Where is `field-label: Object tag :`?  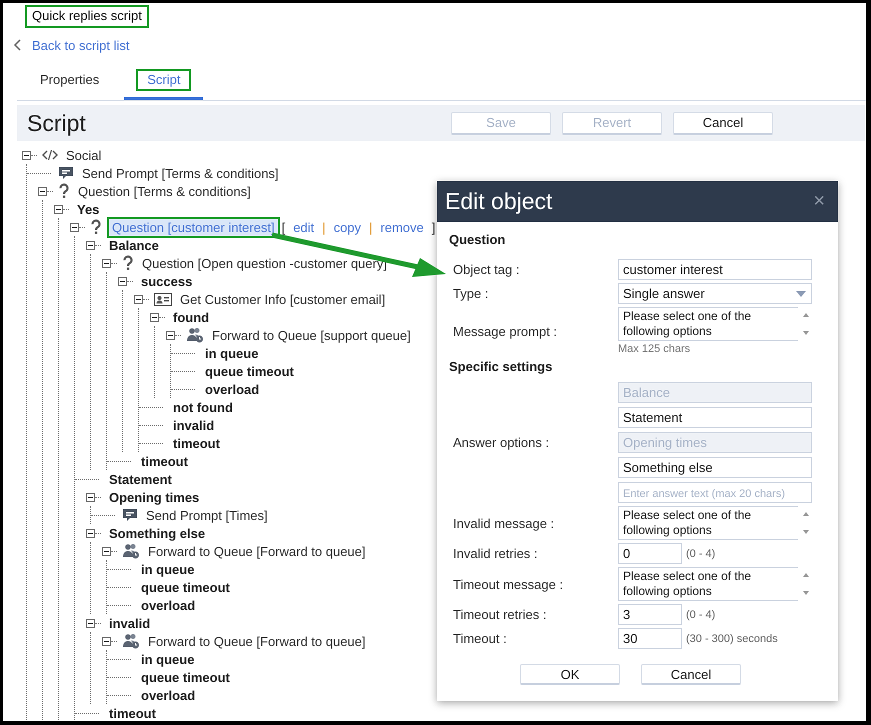
field-label: Object tag : is located at coordinates (486, 269).